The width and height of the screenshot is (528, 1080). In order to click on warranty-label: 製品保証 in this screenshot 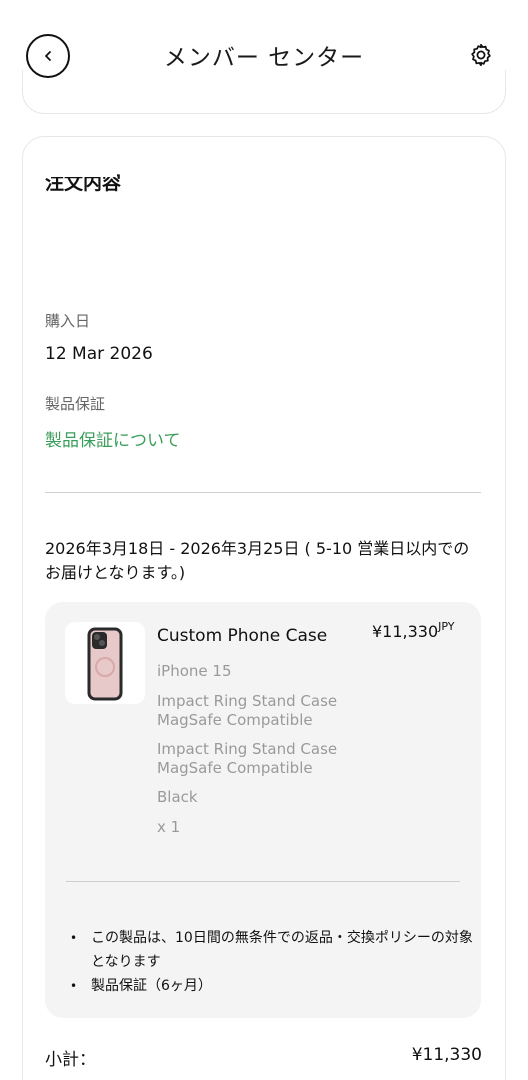, I will do `click(75, 404)`.